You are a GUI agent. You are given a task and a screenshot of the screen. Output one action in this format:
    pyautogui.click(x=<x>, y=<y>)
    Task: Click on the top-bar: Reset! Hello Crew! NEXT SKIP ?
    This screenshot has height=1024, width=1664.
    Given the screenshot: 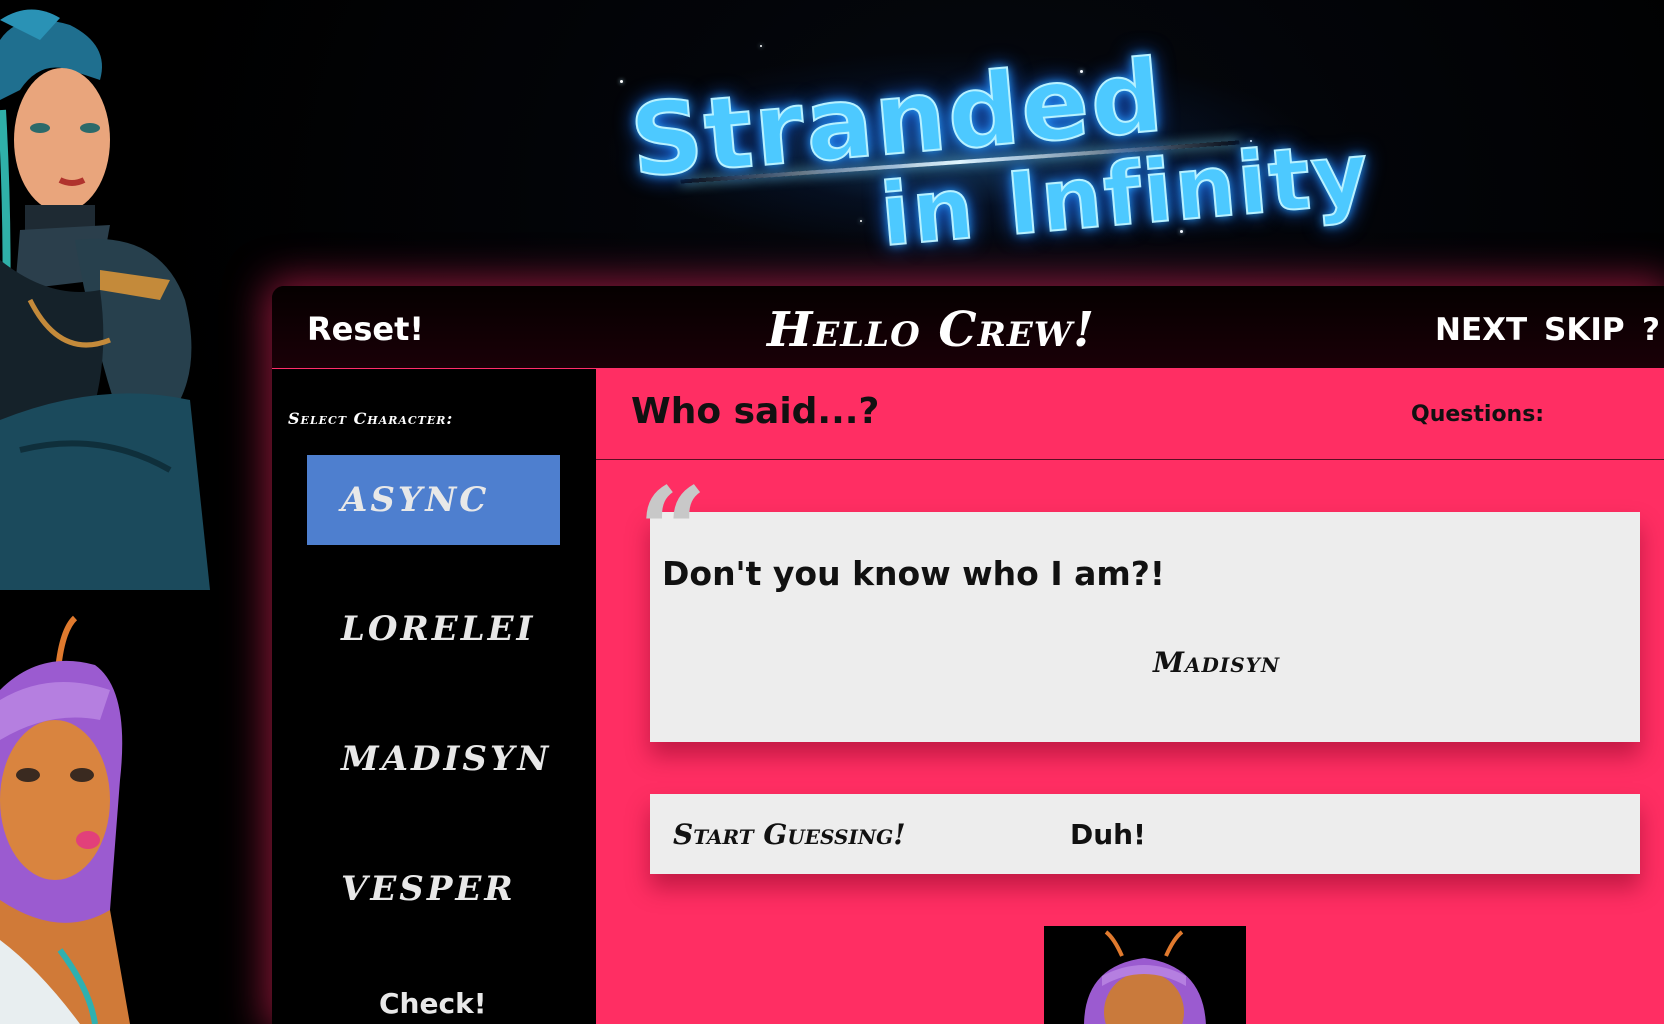 What is the action you would take?
    pyautogui.click(x=968, y=327)
    